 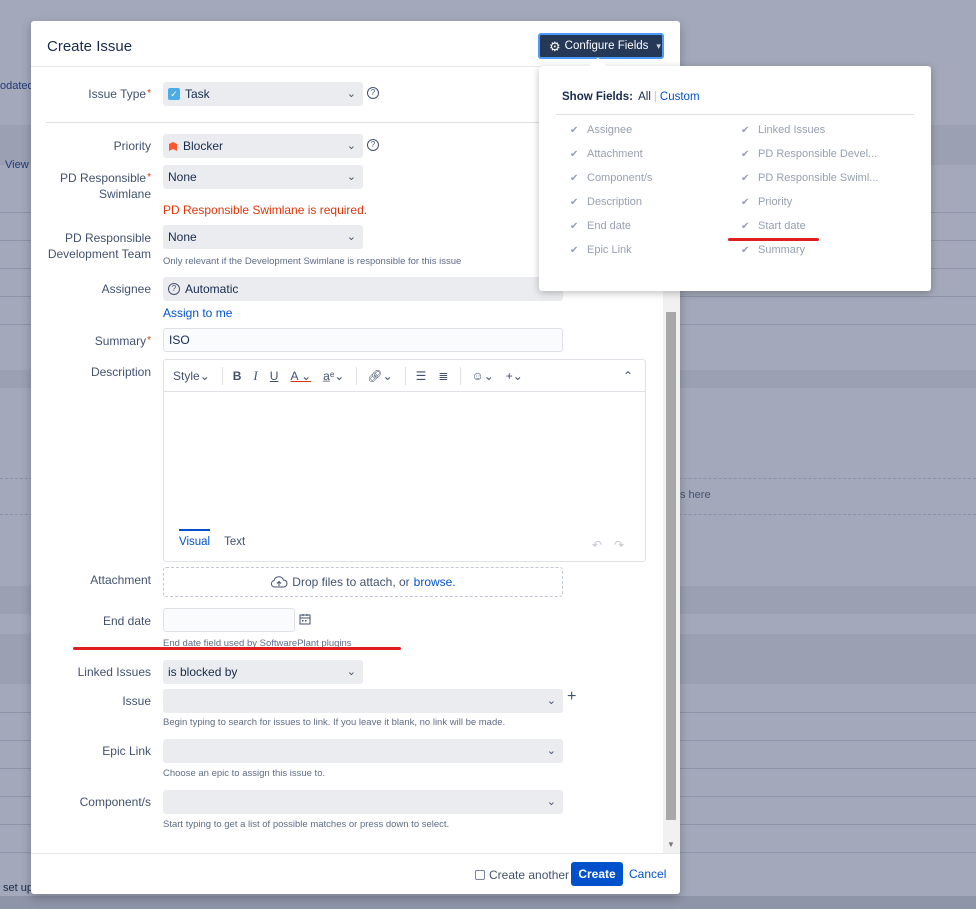 What do you see at coordinates (173, 146) in the screenshot?
I see `blocker-priority-icon` at bounding box center [173, 146].